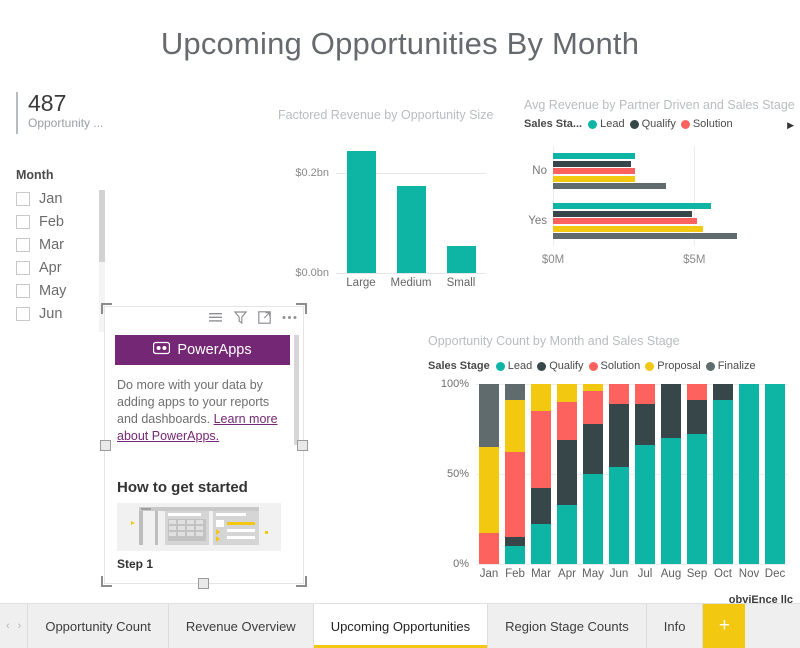  I want to click on slicer-item-apr: Apr, so click(62, 267).